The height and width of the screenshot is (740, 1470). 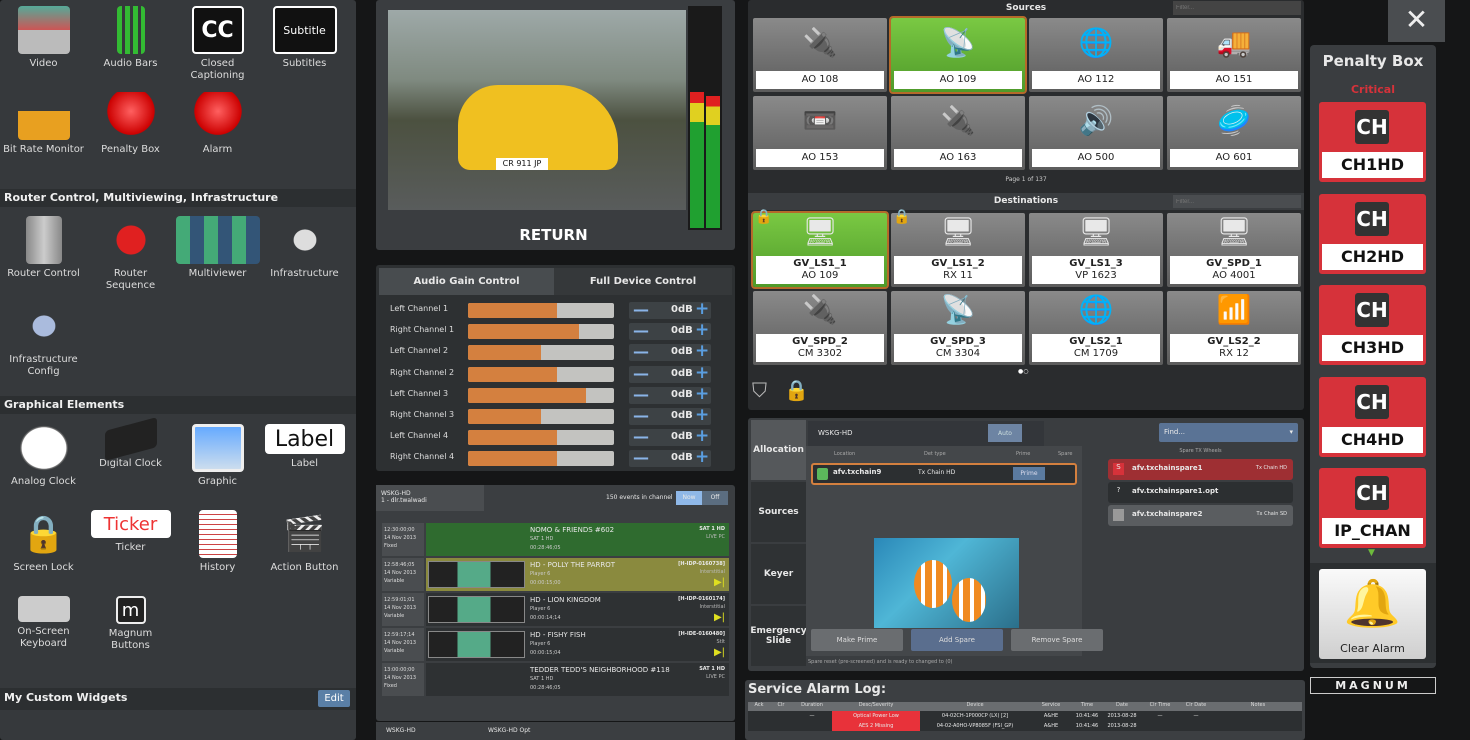 What do you see at coordinates (217, 253) in the screenshot?
I see `widget-multiviewer: Multiviewer` at bounding box center [217, 253].